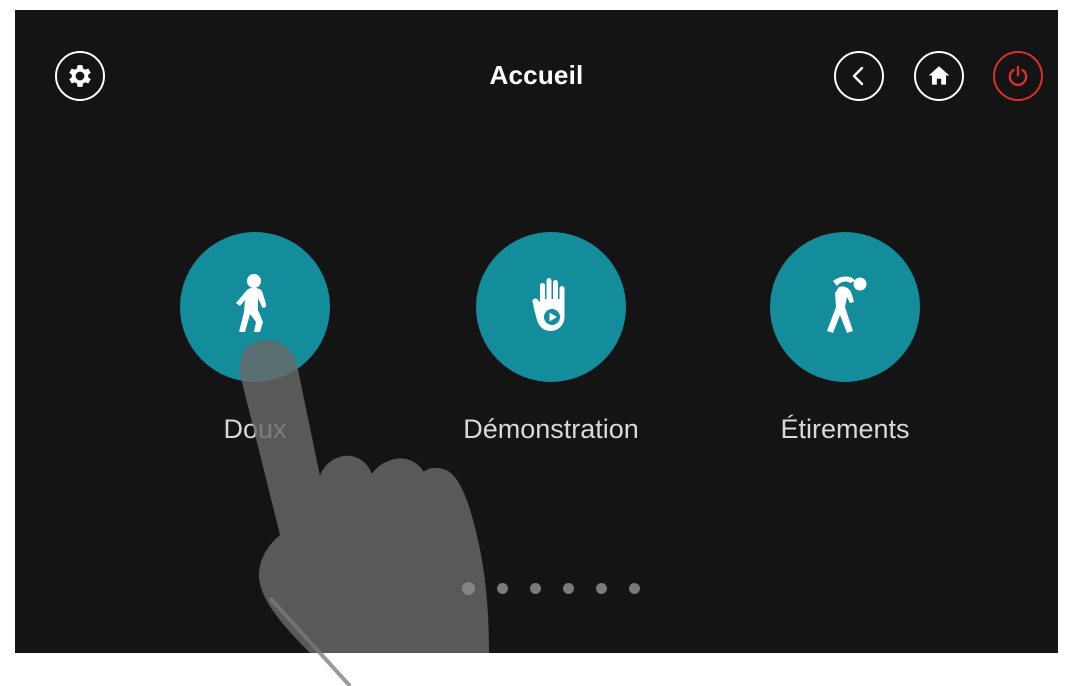  Describe the element at coordinates (562, 588) in the screenshot. I see `page-indicator` at that location.